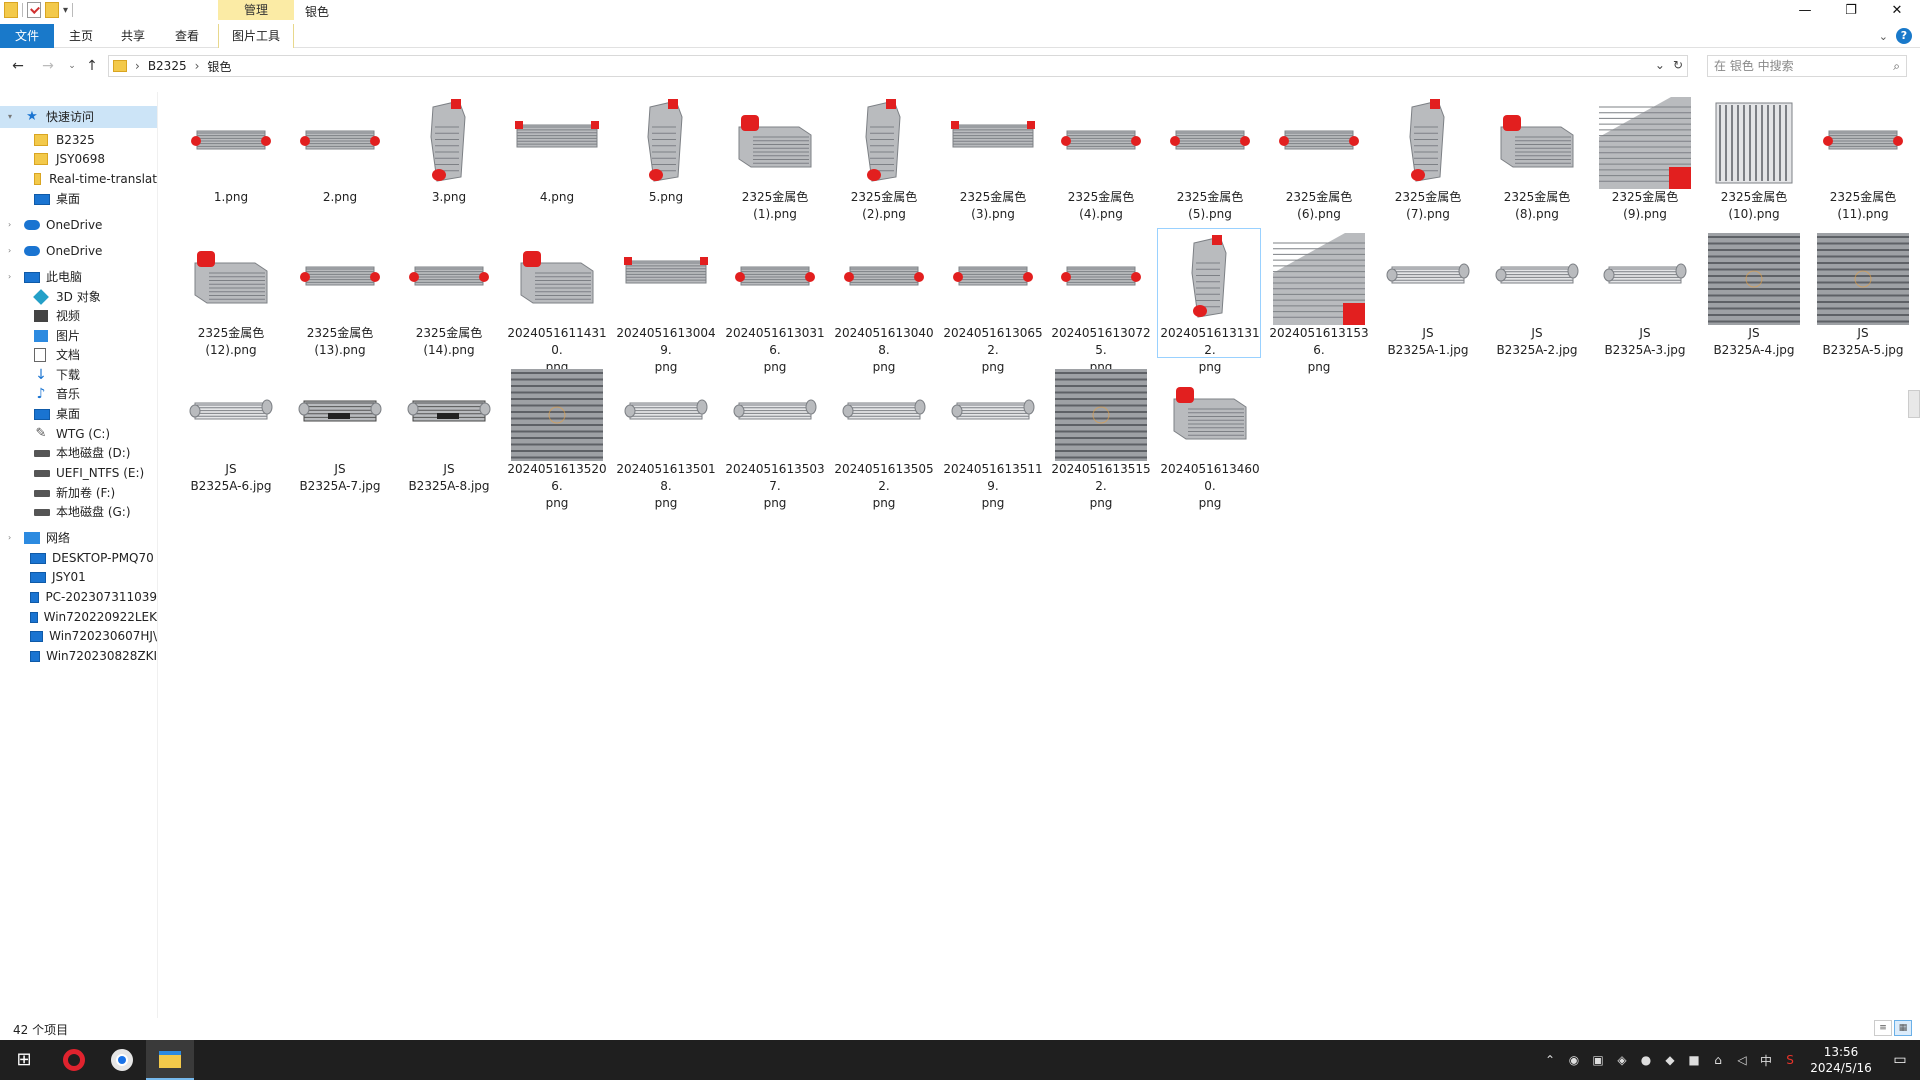 Image resolution: width=1920 pixels, height=1080 pixels. Describe the element at coordinates (1883, 36) in the screenshot. I see `expand-ribbon-icon: ⌄` at that location.